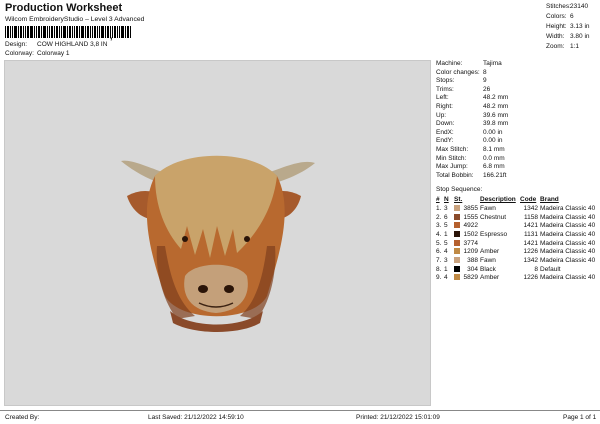  Describe the element at coordinates (530, 226) in the screenshot. I see `stop-code: 1421` at that location.